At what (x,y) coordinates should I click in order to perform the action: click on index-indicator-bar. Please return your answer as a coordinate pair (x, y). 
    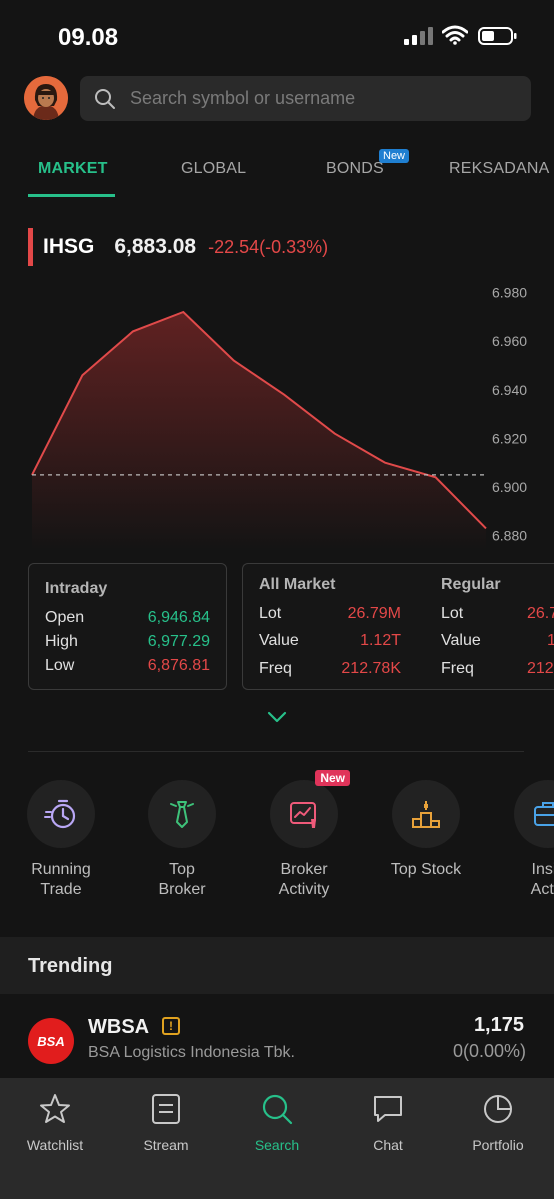
    Looking at the image, I should click on (30, 247).